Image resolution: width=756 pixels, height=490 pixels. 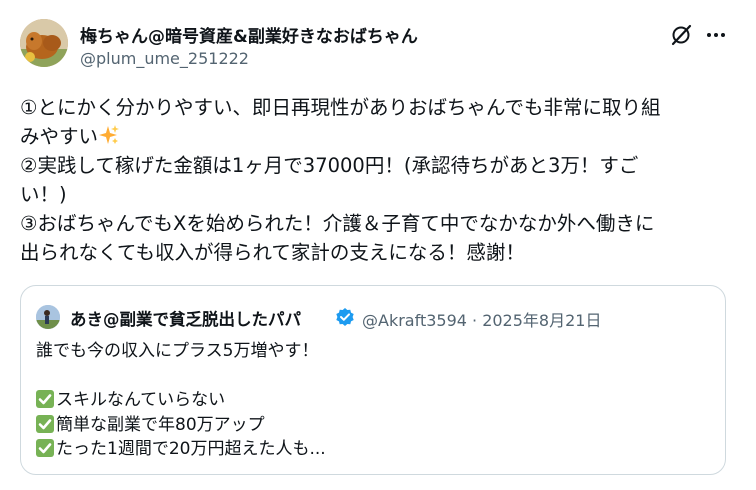 What do you see at coordinates (482, 320) in the screenshot?
I see `quoted-post-meta: @Akraft3594 · 2025年8月21日` at bounding box center [482, 320].